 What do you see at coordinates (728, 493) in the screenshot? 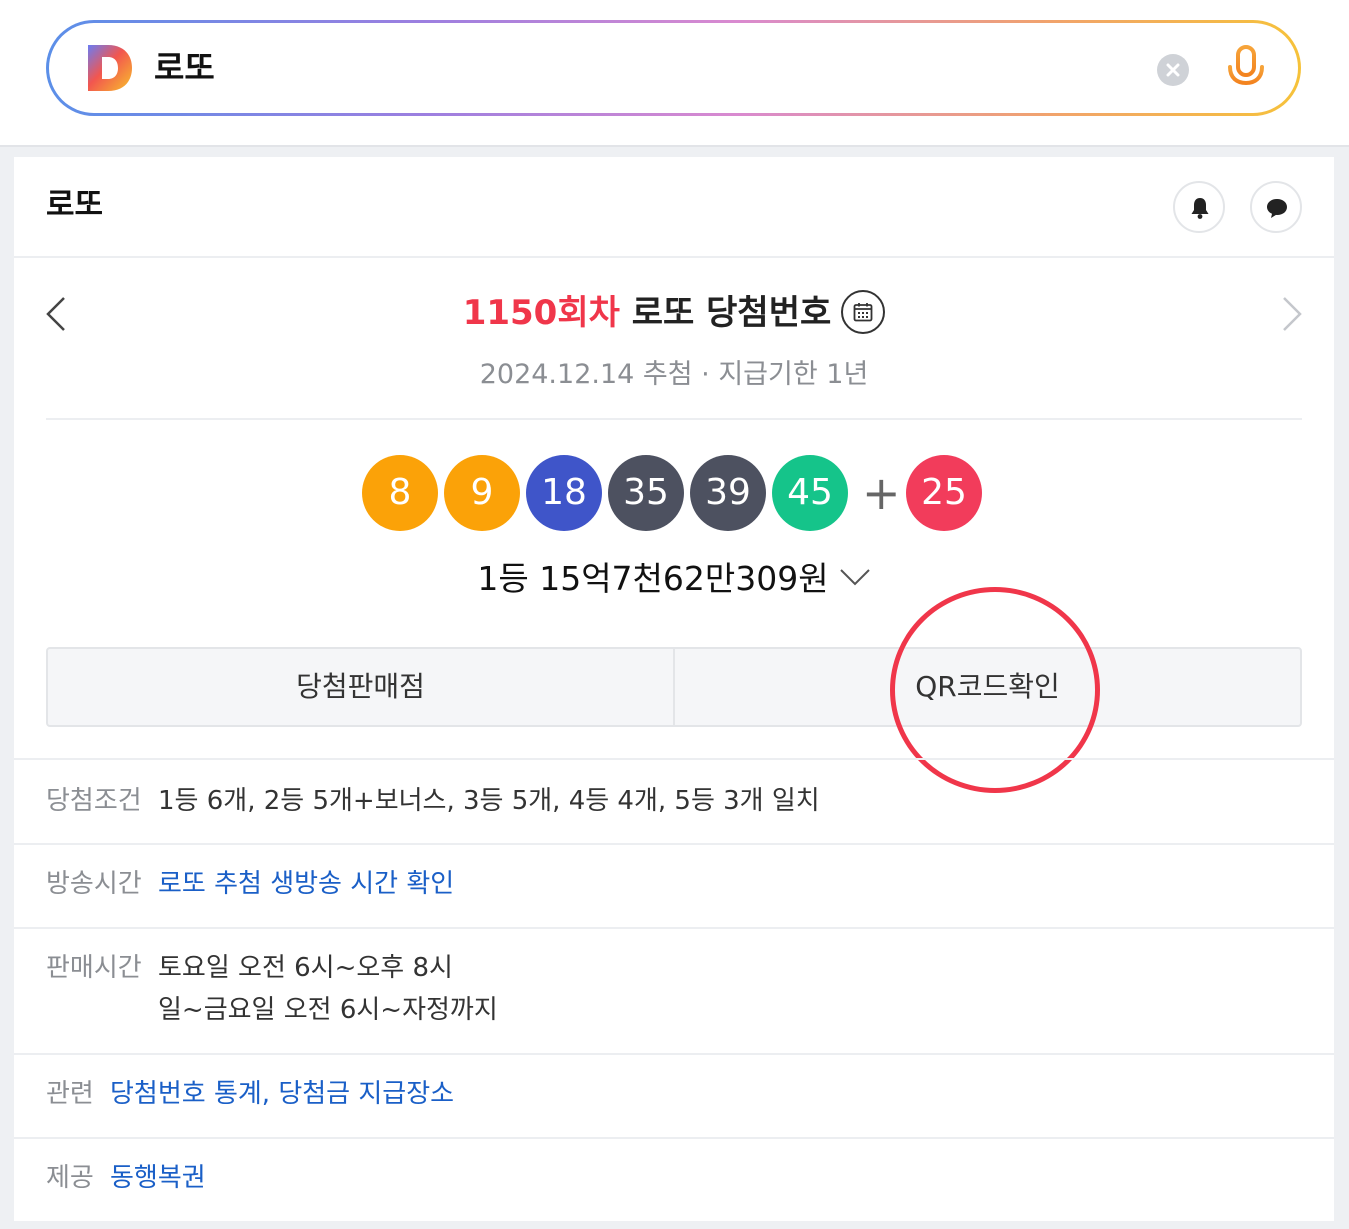
I see `number-ball: 39` at bounding box center [728, 493].